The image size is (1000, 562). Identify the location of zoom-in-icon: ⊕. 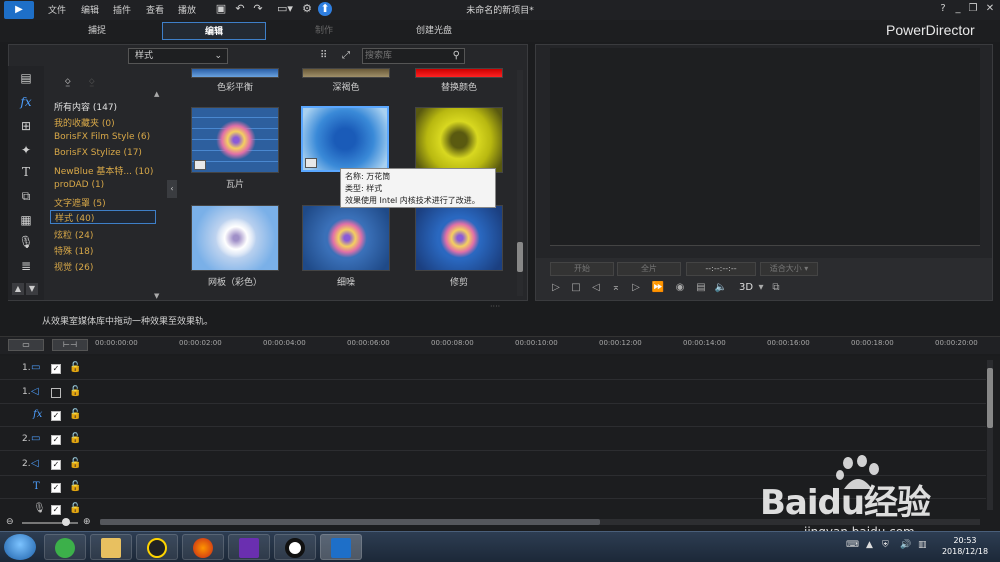
(87, 522).